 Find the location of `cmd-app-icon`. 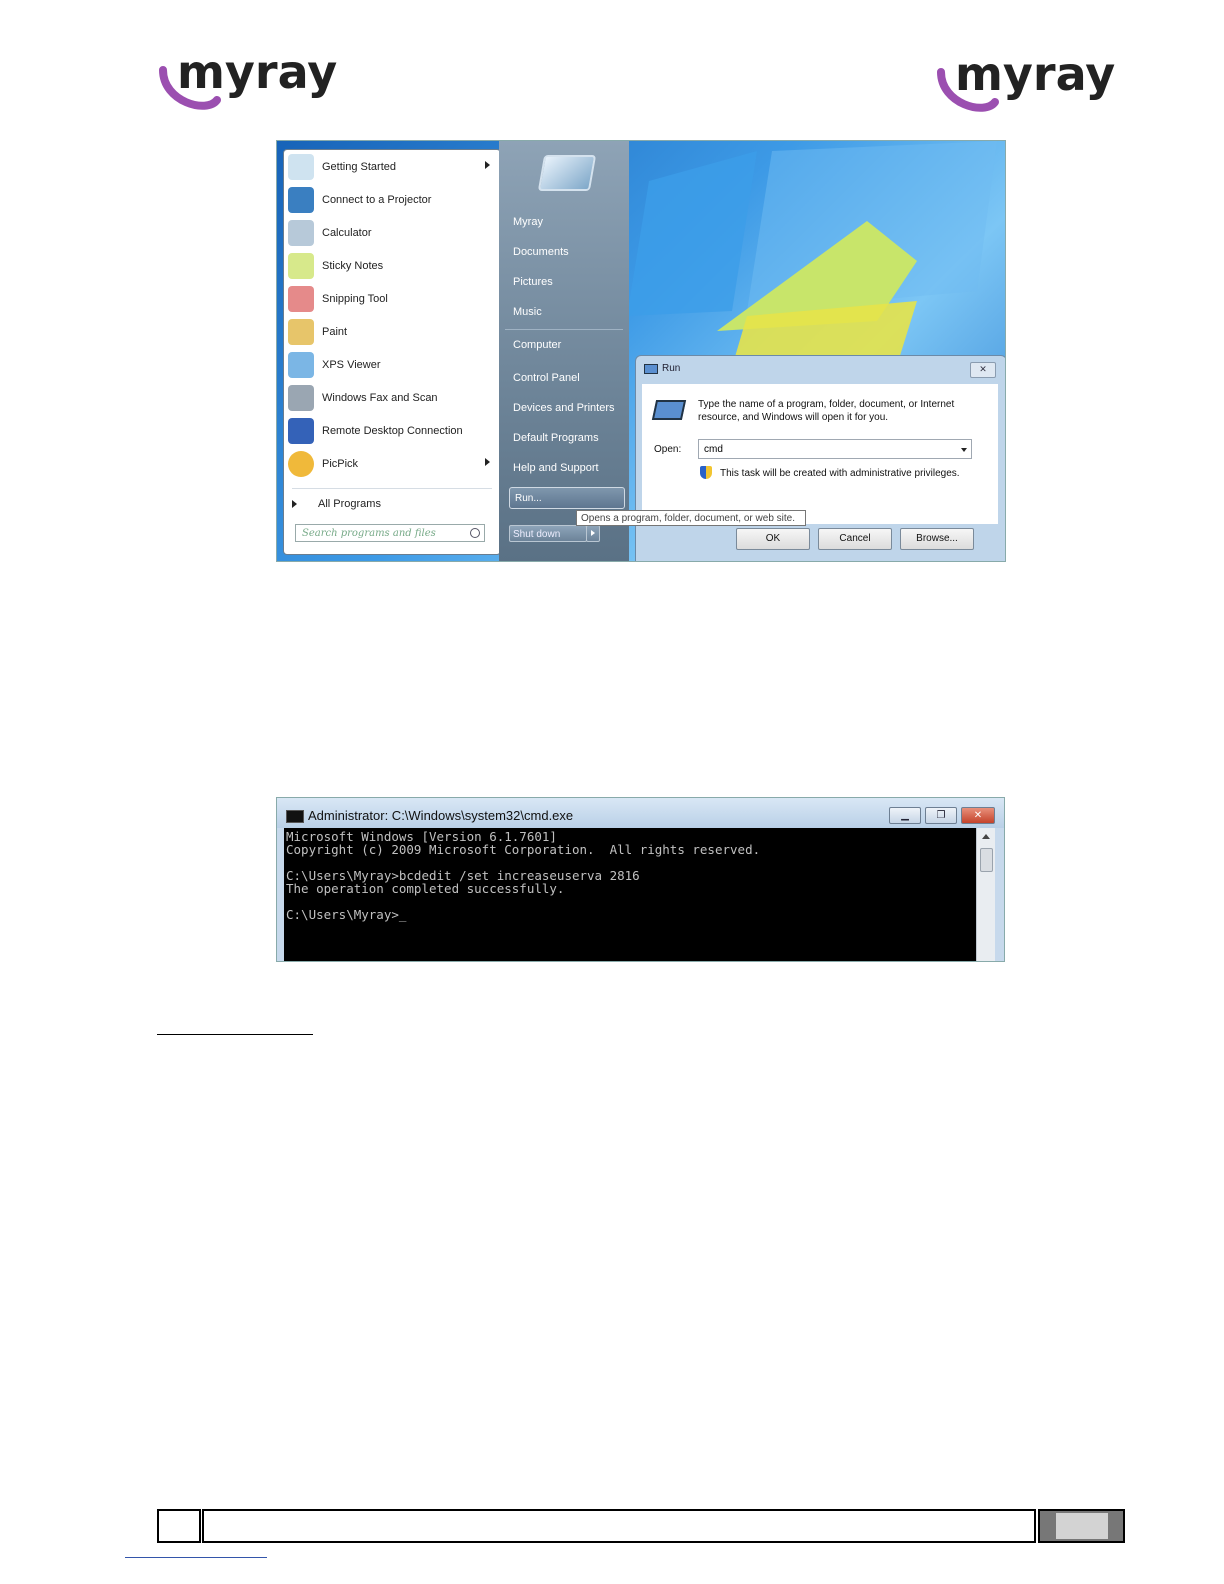

cmd-app-icon is located at coordinates (295, 816).